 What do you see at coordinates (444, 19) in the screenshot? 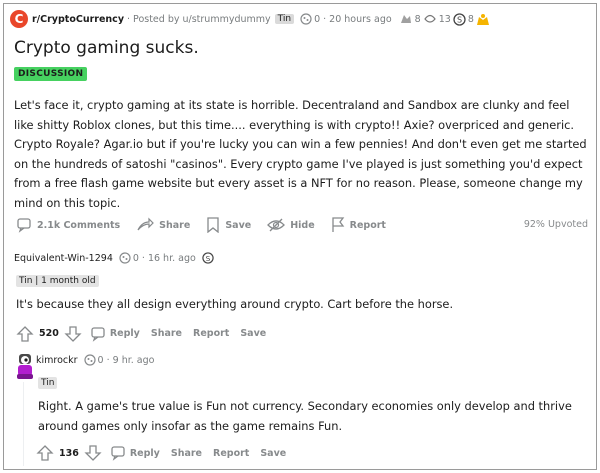
I see `award2-count: 13` at bounding box center [444, 19].